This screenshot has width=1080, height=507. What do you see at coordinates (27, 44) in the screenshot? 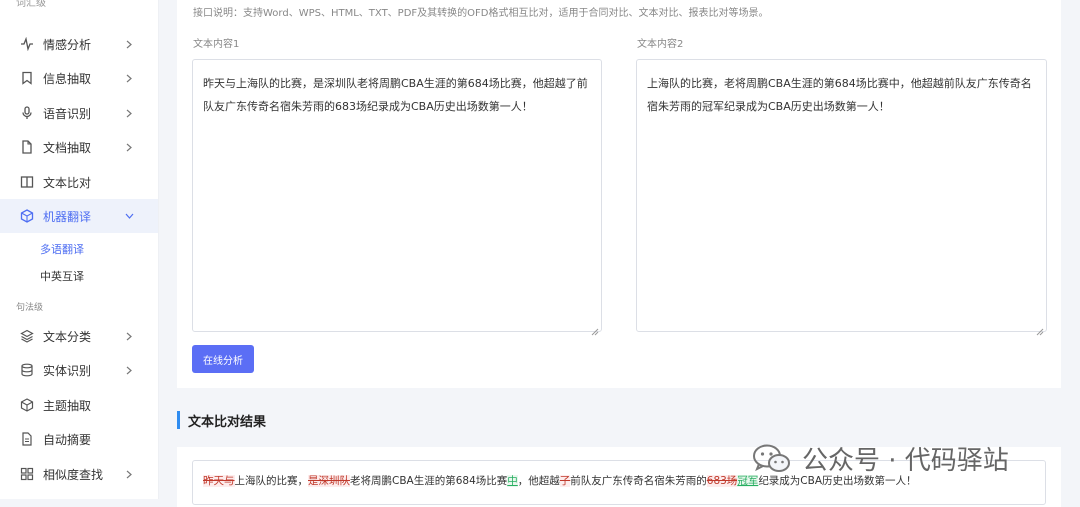
I see `activity-icon` at bounding box center [27, 44].